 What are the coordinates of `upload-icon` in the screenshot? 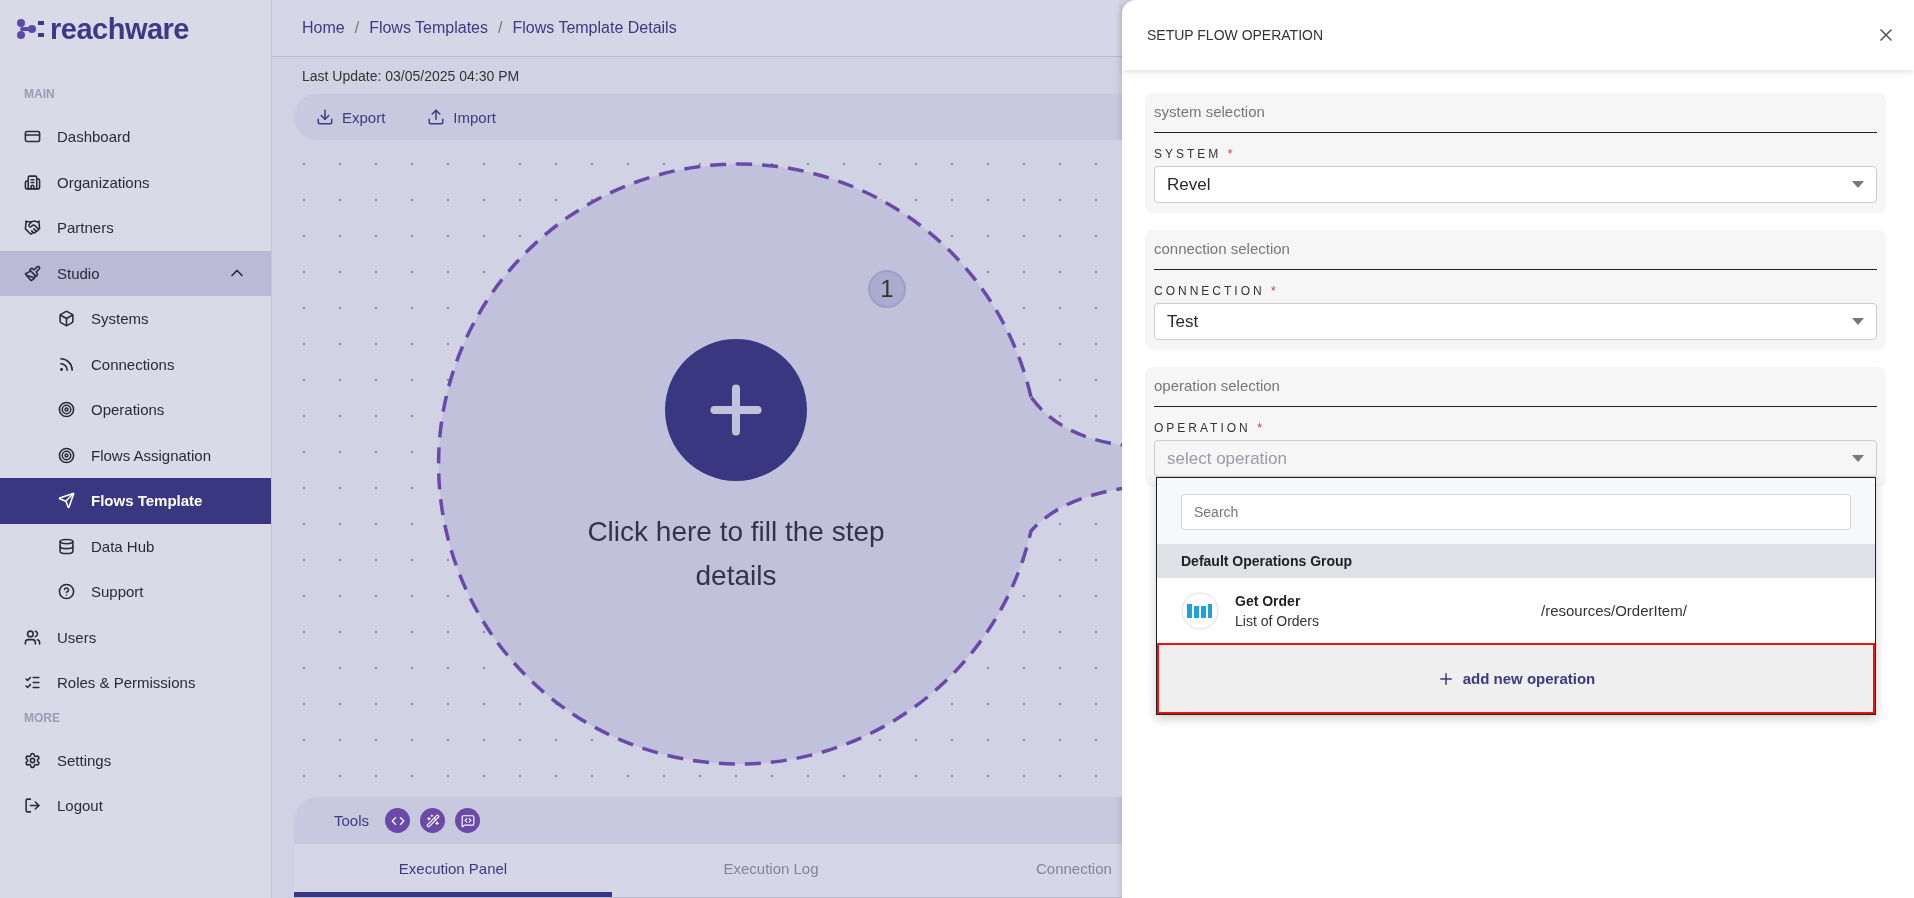 It's located at (436, 117).